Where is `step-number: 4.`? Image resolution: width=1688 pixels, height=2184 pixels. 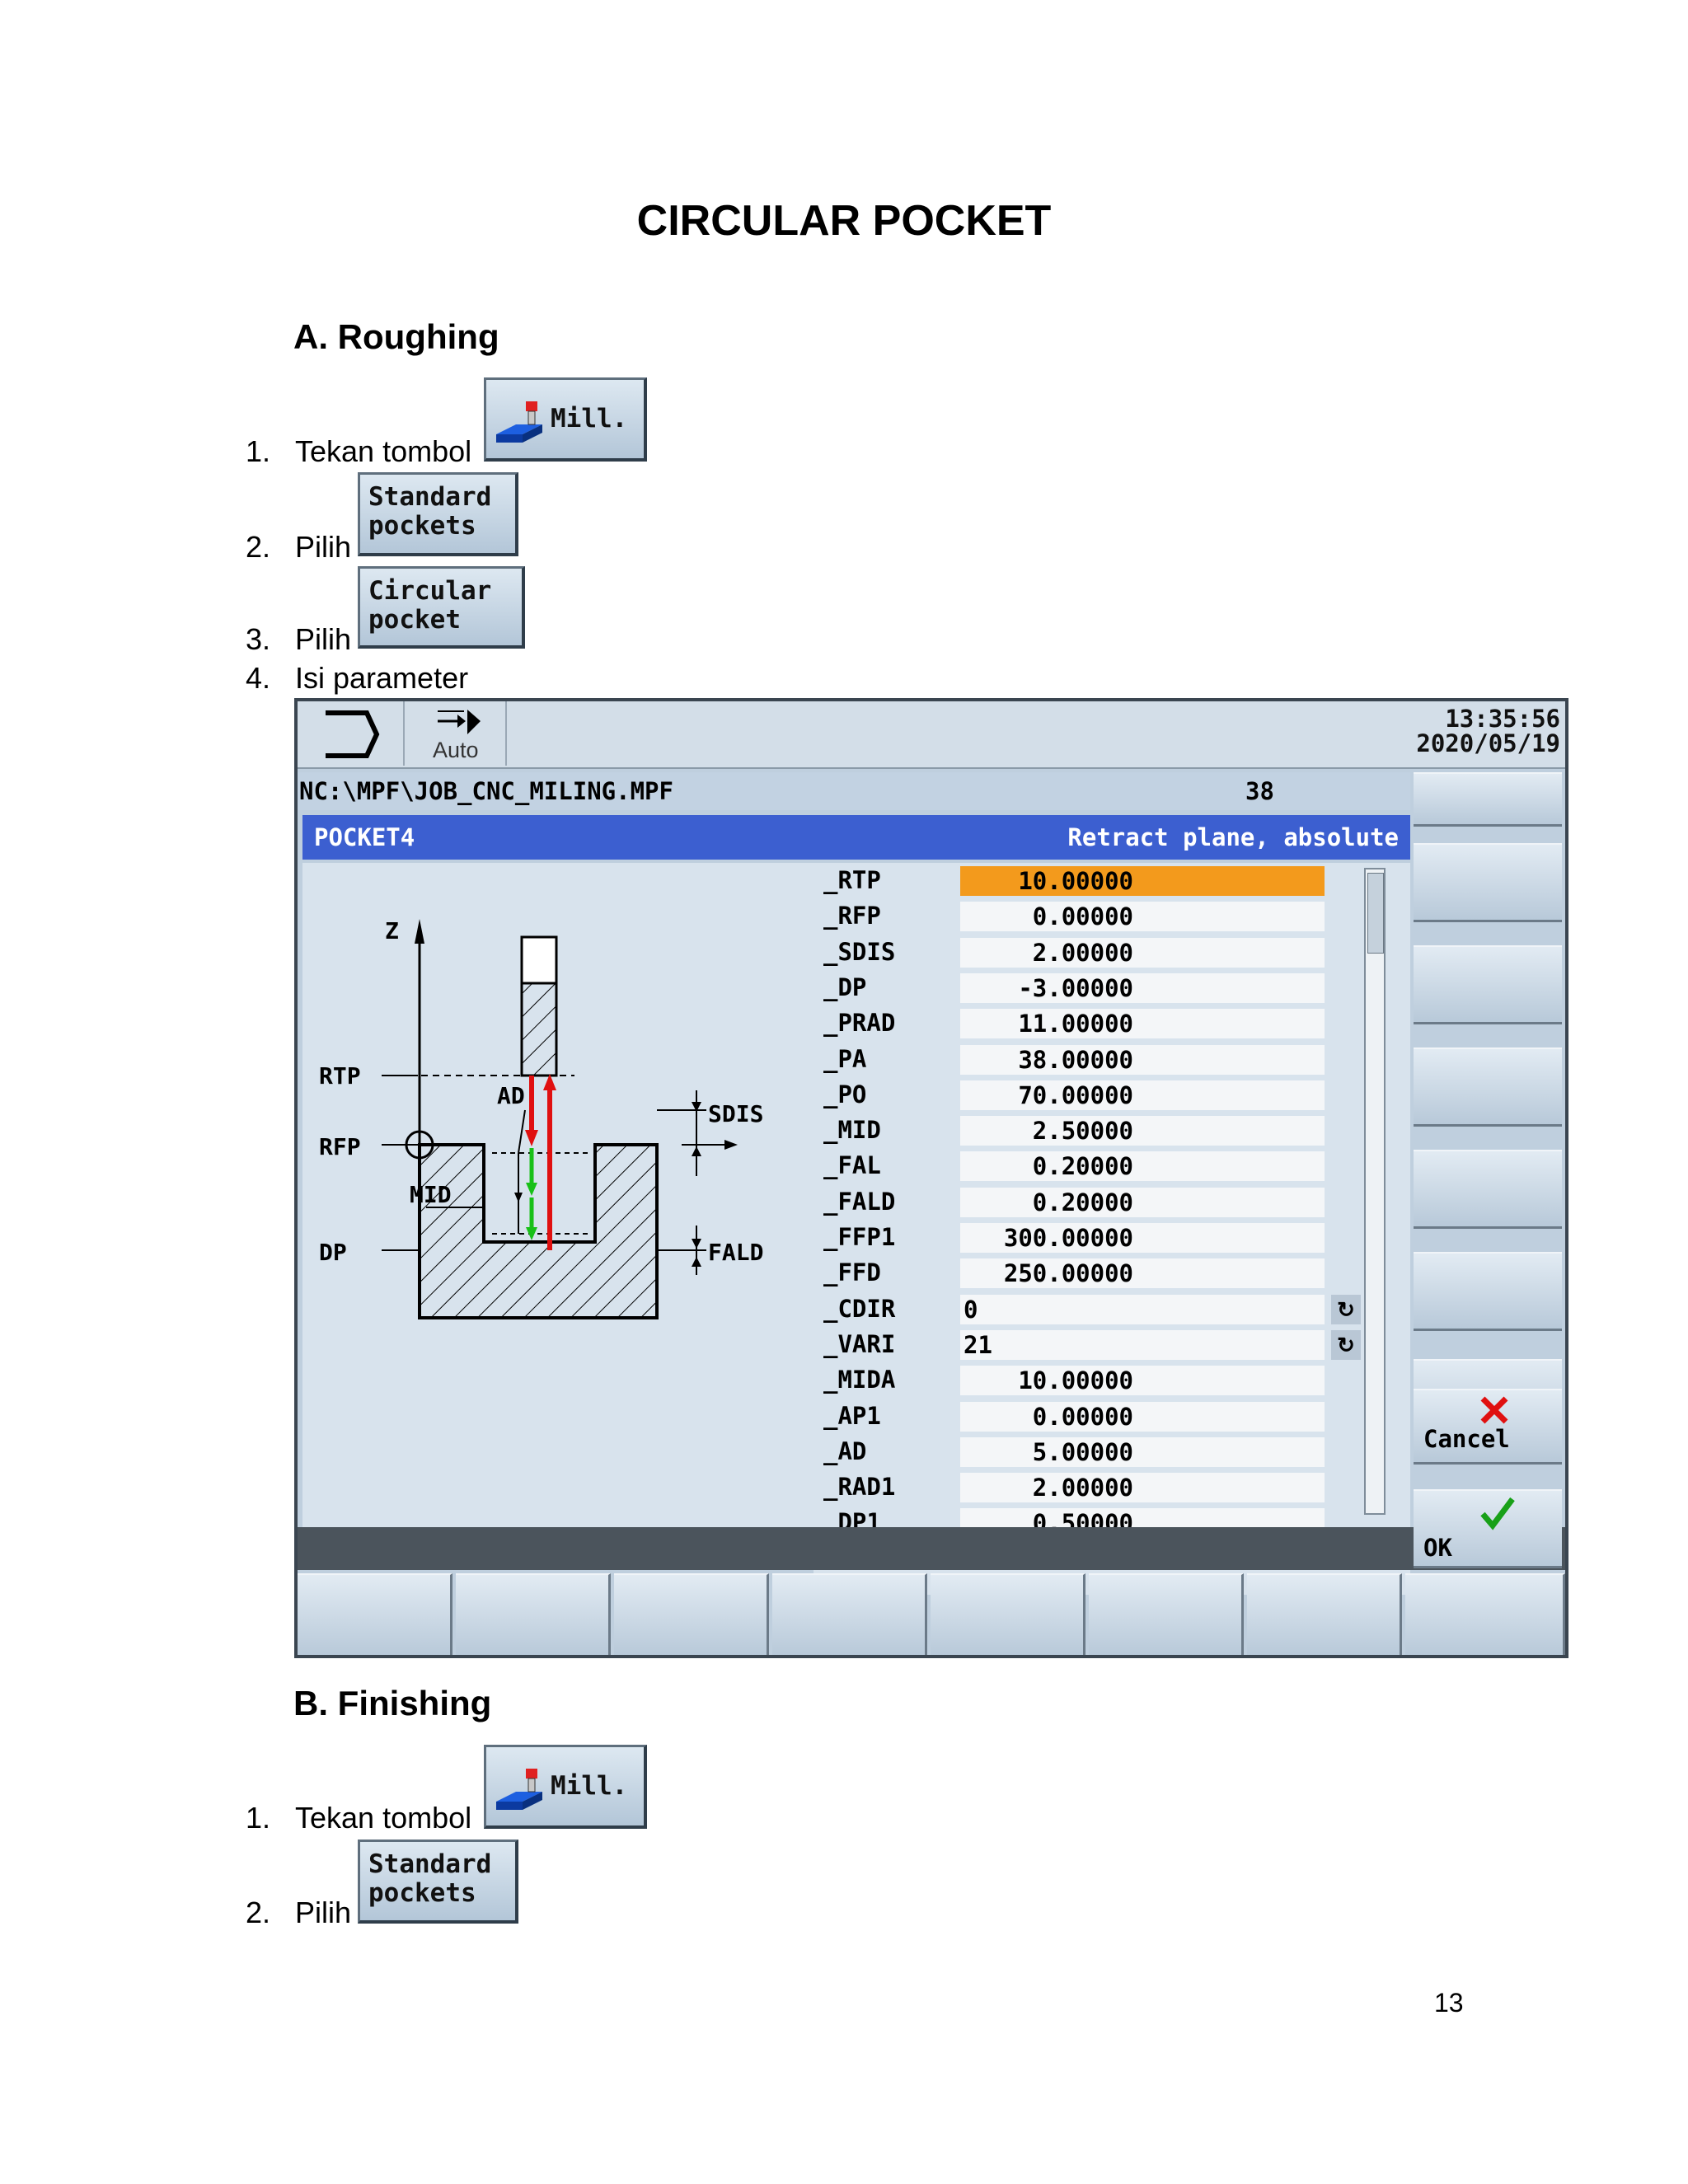
step-number: 4. is located at coordinates (258, 678).